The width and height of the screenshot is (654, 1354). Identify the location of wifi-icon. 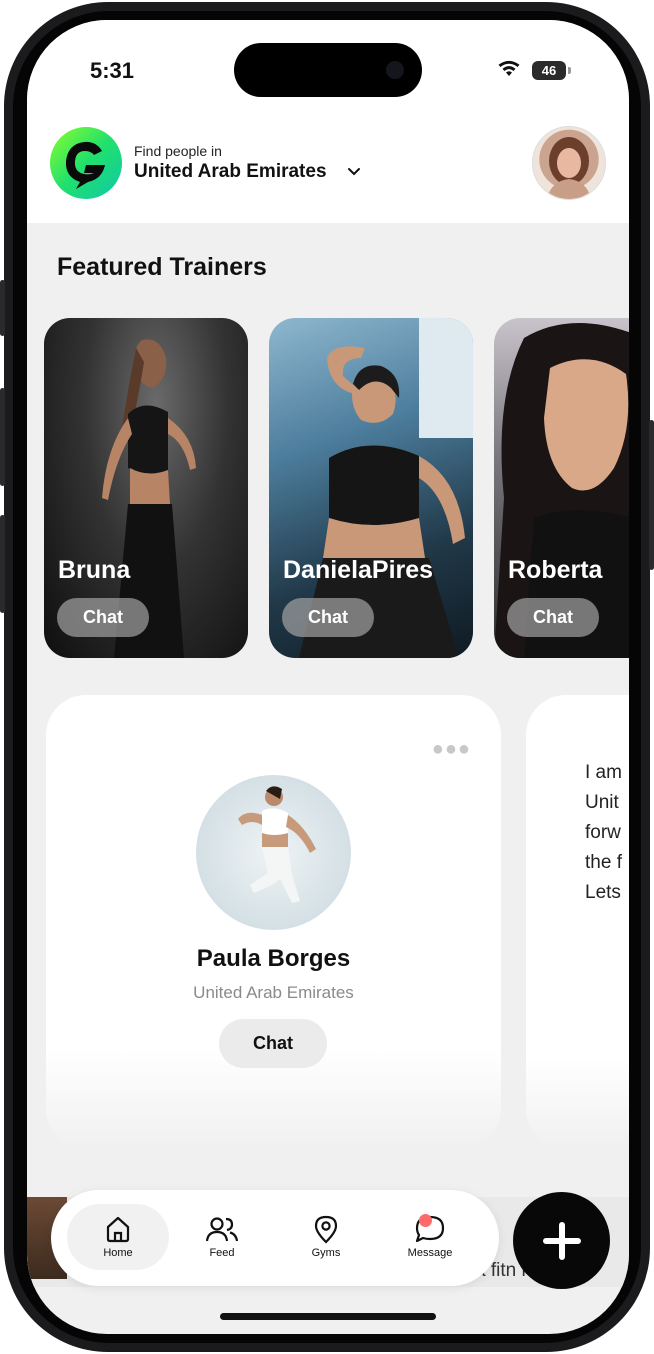
(509, 68).